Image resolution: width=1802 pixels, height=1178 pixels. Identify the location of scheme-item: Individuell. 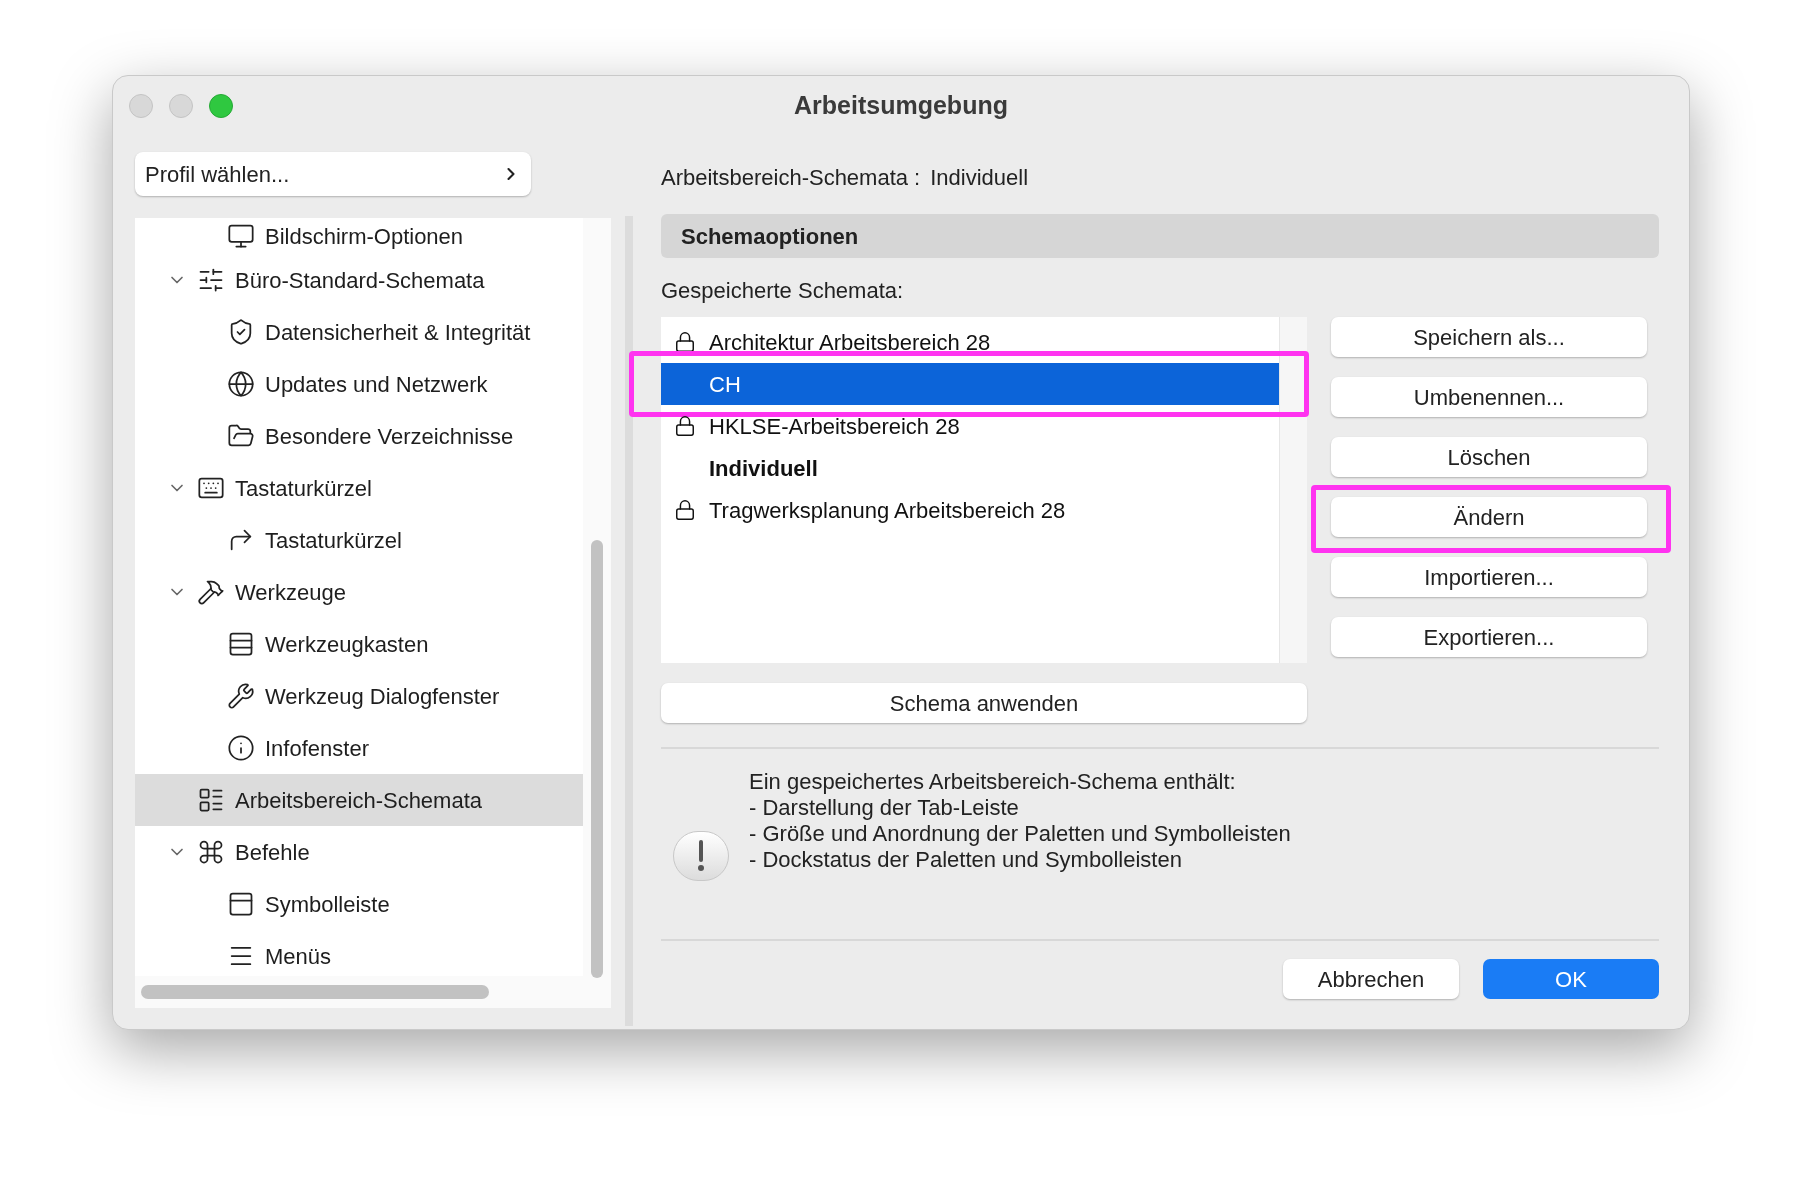
(970, 468).